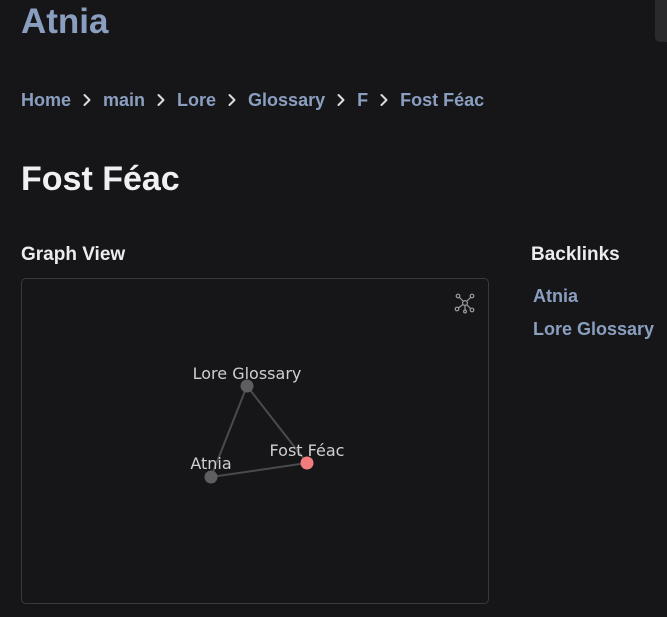 The width and height of the screenshot is (667, 617). I want to click on breadcrumb-item-f: F, so click(362, 100).